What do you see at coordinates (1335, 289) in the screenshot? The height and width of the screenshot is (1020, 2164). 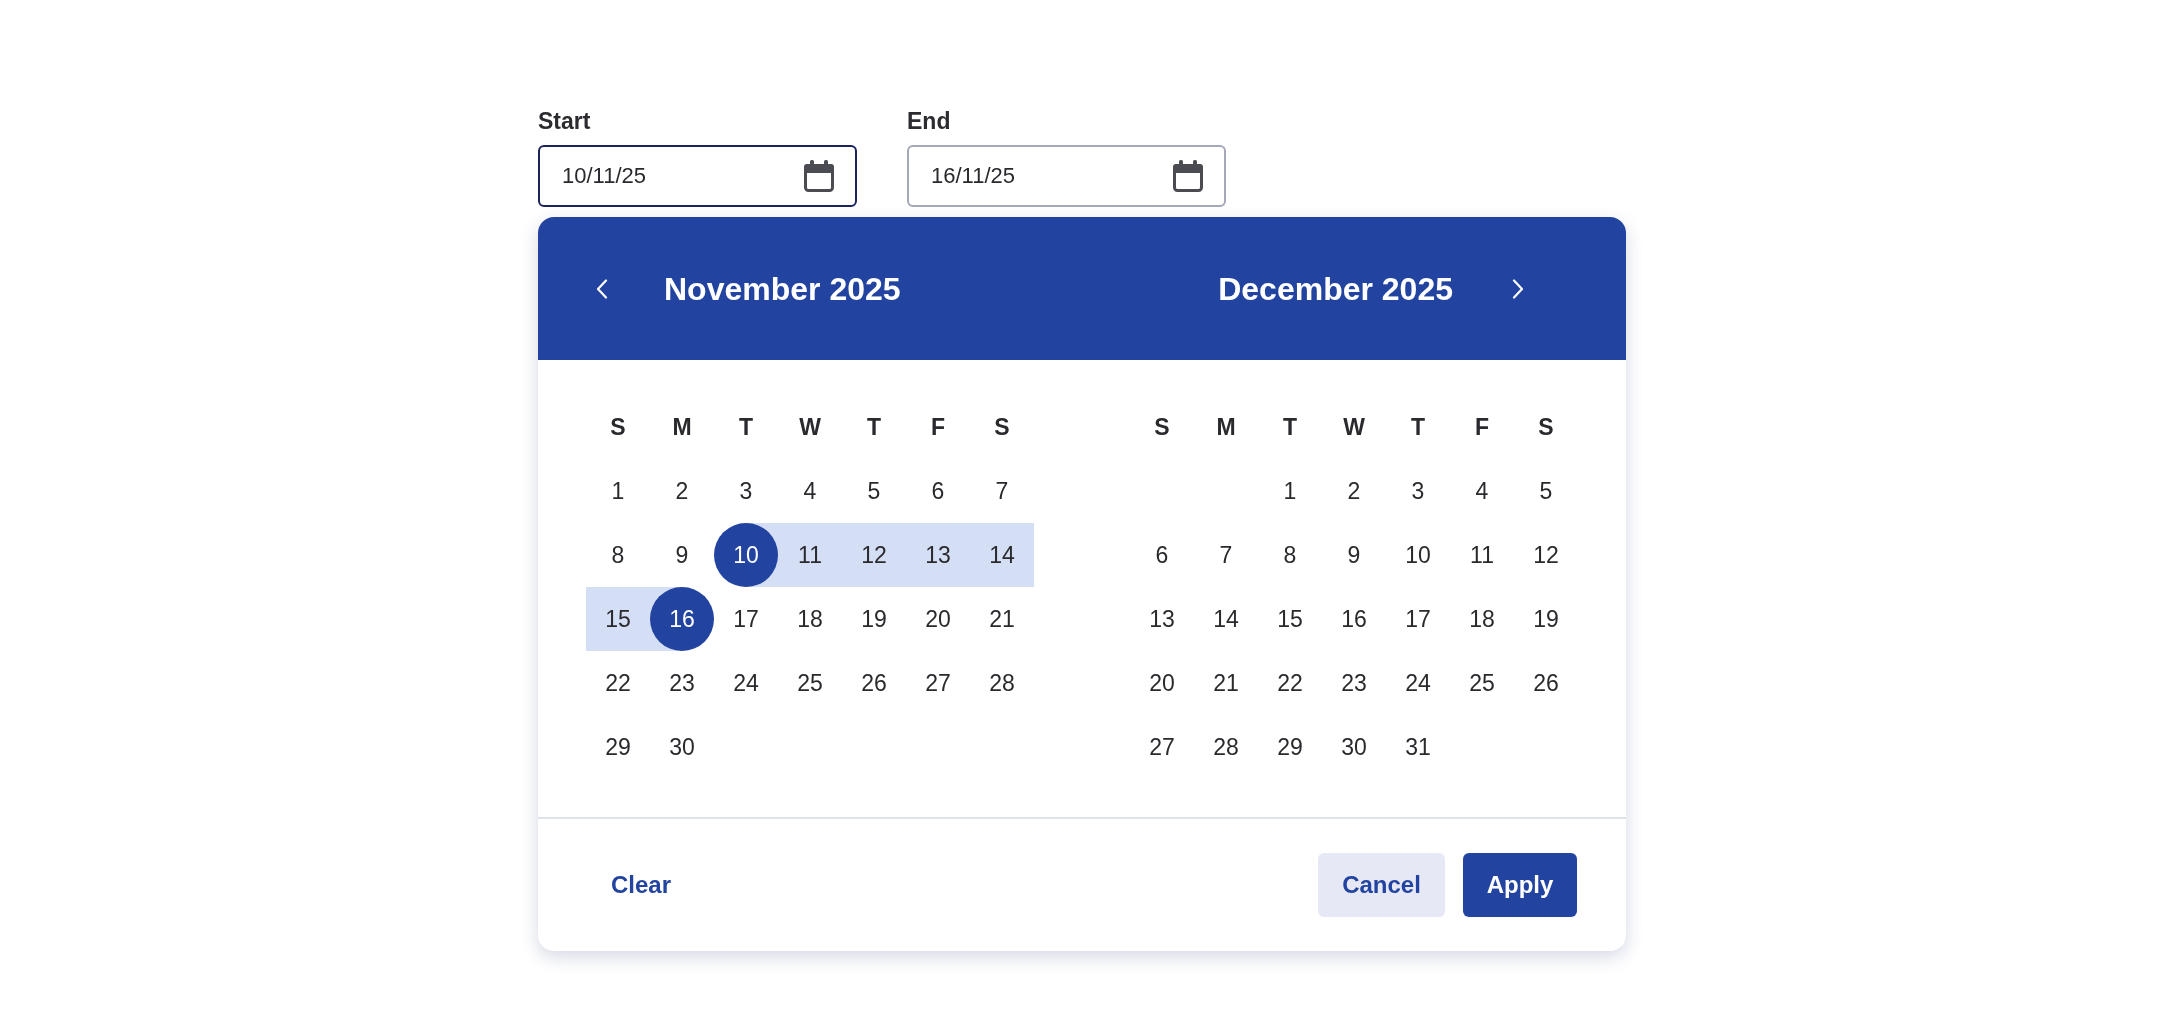 I see `month-title: December 2025` at bounding box center [1335, 289].